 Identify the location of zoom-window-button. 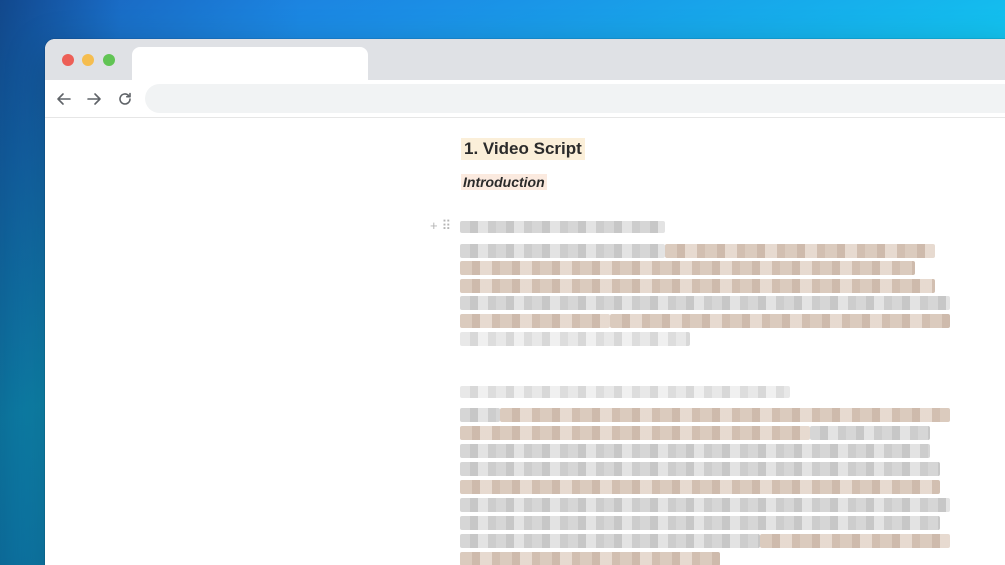
(109, 60).